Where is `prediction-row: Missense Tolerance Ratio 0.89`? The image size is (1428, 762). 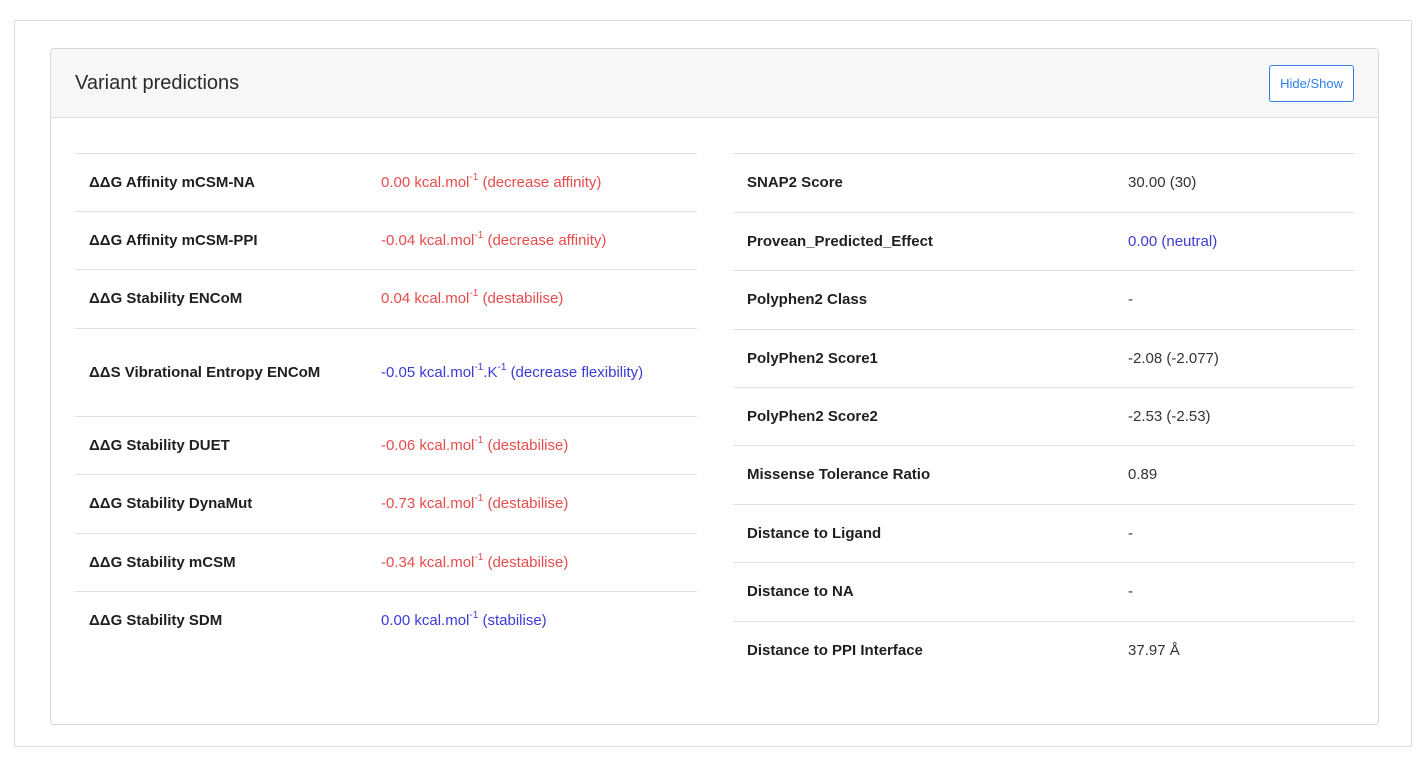 prediction-row: Missense Tolerance Ratio 0.89 is located at coordinates (1044, 475).